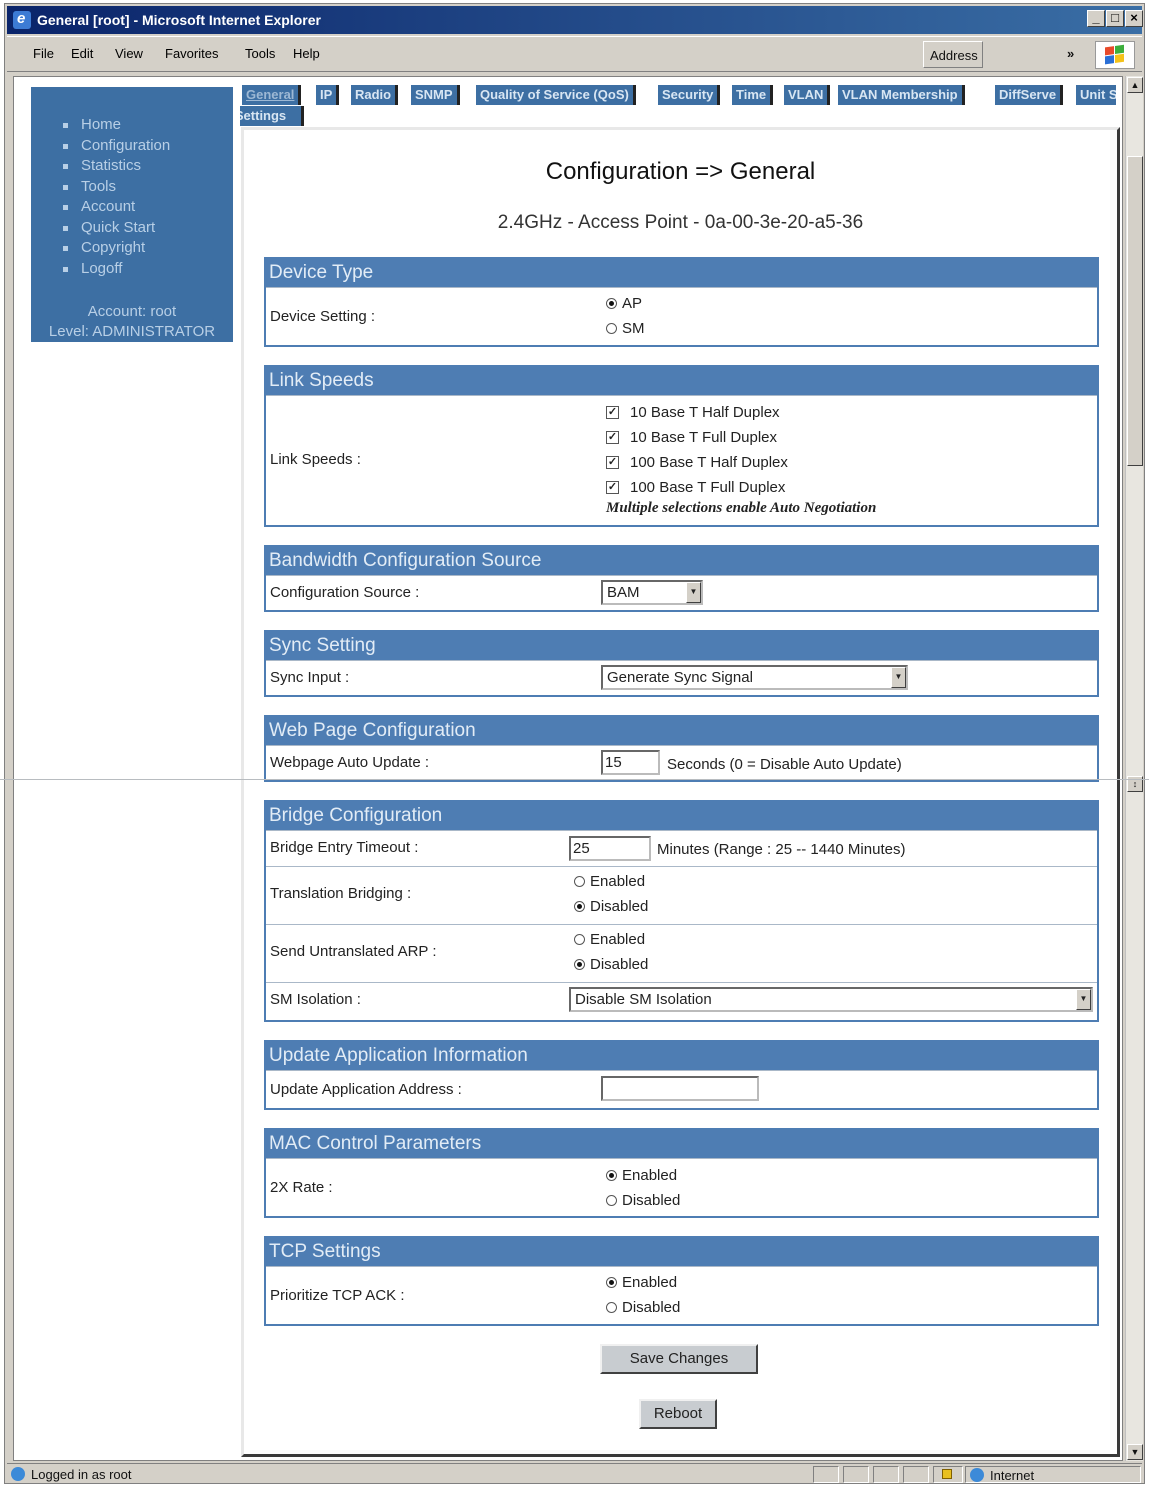 The width and height of the screenshot is (1149, 1487). I want to click on device-setting-row: Device Setting : AP SM, so click(681, 316).